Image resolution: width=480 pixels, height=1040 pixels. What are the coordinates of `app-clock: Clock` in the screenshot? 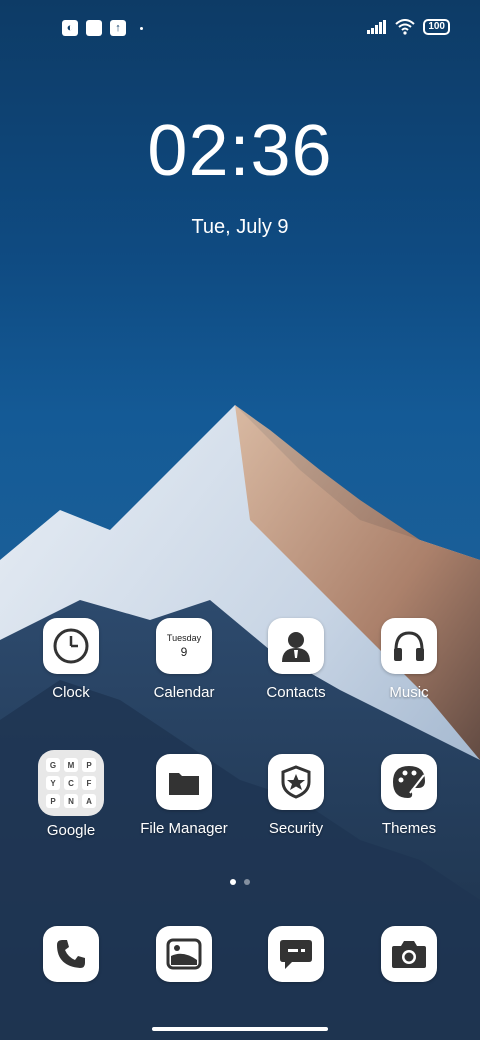 It's located at (71, 659).